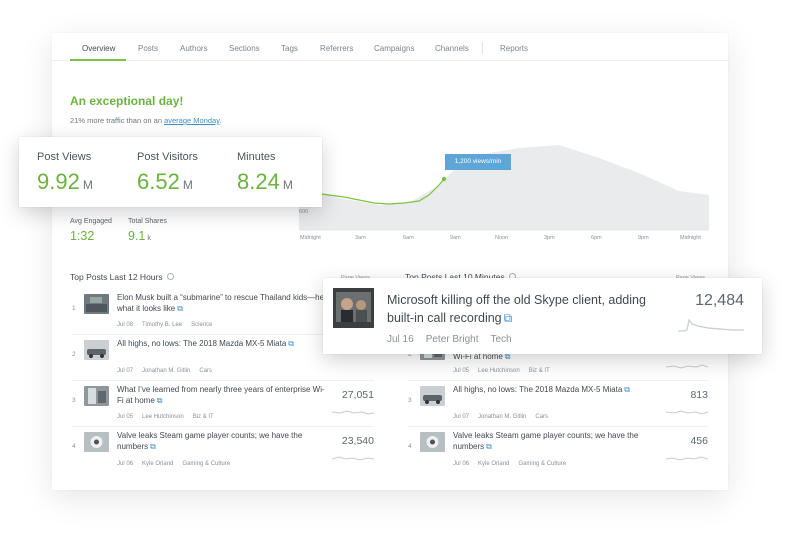  Describe the element at coordinates (699, 395) in the screenshot. I see `post-views: 813` at that location.